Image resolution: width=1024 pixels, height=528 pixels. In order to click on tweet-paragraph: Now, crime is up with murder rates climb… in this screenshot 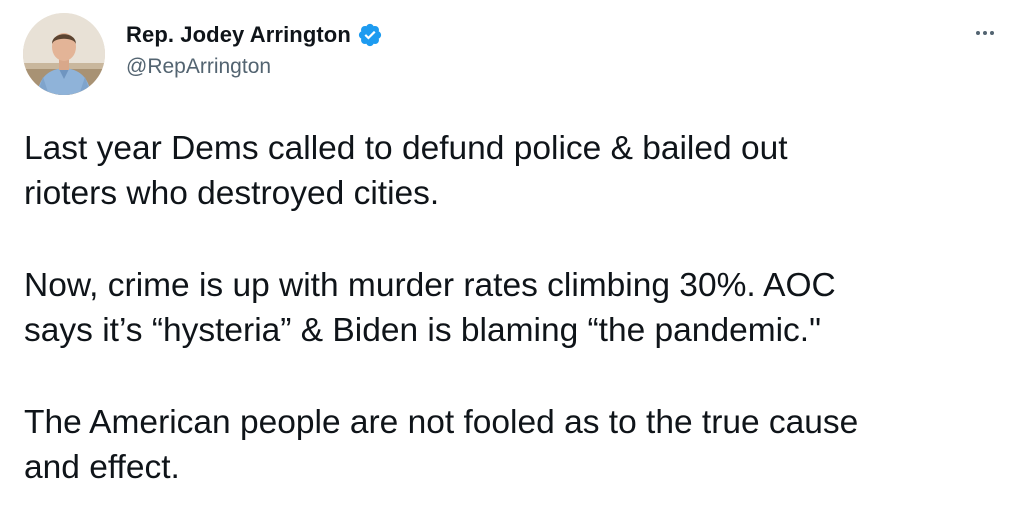, I will do `click(430, 308)`.